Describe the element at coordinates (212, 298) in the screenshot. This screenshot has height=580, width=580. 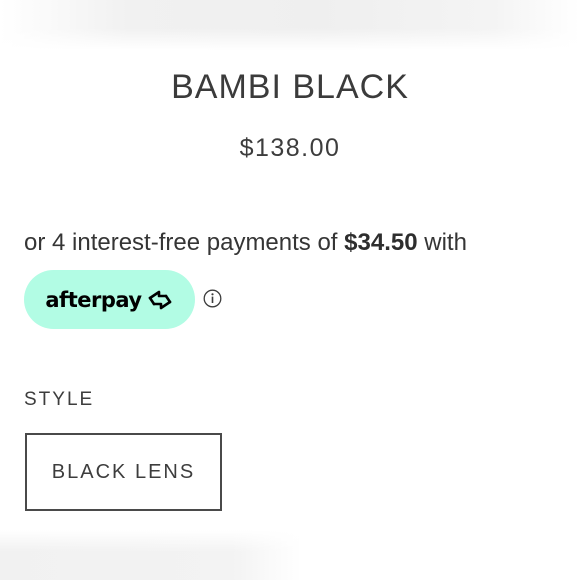
I see `info-icon` at that location.